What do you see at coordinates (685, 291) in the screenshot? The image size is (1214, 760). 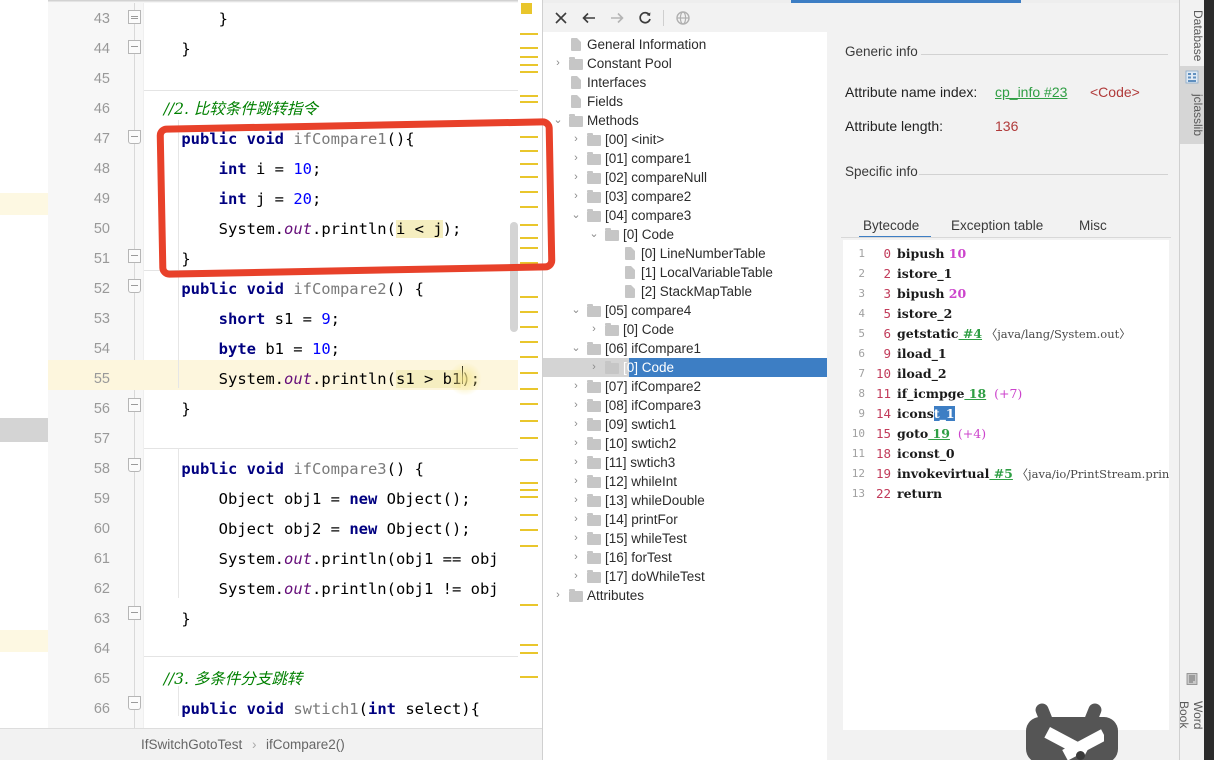 I see `tree-node: [2] StackMapTable` at bounding box center [685, 291].